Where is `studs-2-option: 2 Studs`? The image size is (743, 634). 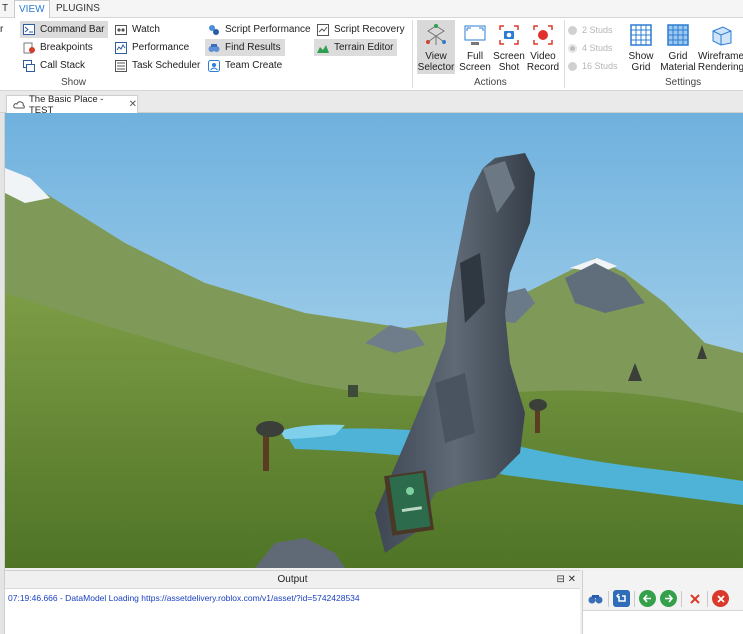 studs-2-option: 2 Studs is located at coordinates (590, 30).